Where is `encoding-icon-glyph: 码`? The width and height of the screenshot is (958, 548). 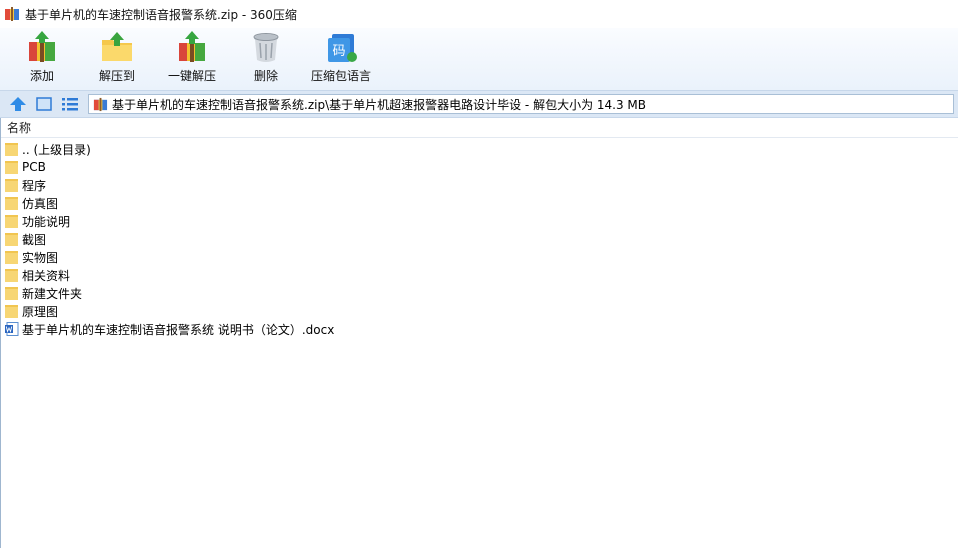 encoding-icon-glyph: 码 is located at coordinates (338, 51).